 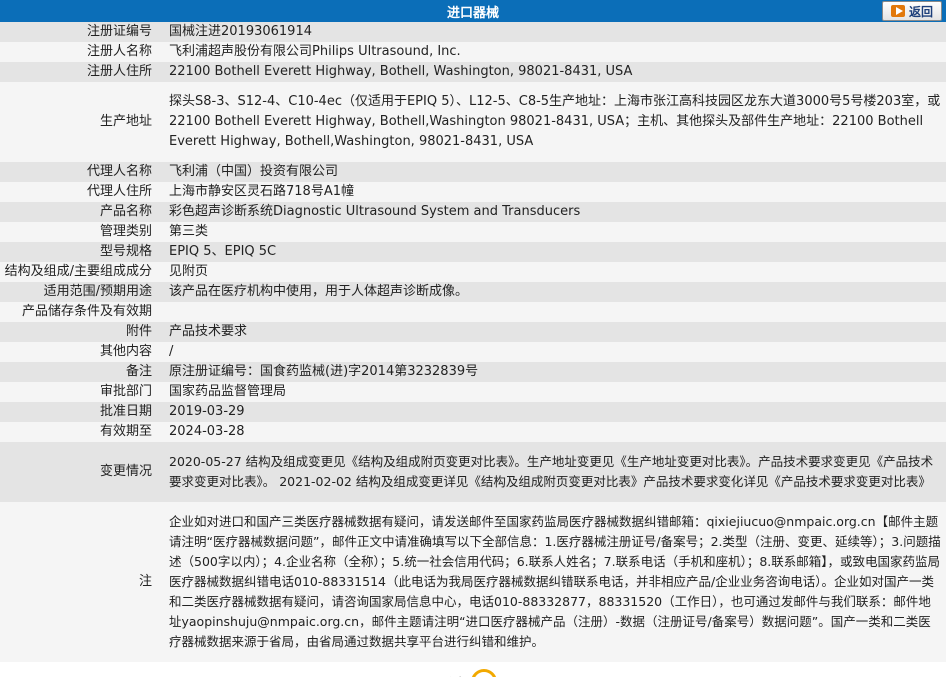 What do you see at coordinates (189, 271) in the screenshot?
I see `row-value: 见附页` at bounding box center [189, 271].